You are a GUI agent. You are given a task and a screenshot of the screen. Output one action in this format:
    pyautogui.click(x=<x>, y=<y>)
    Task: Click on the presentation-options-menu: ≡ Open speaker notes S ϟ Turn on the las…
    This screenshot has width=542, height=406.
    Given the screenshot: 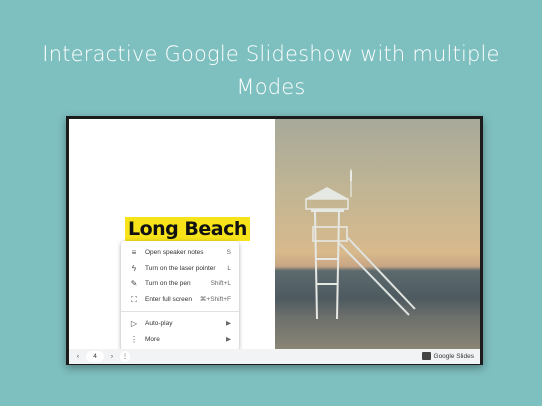 What is the action you would take?
    pyautogui.click(x=180, y=295)
    